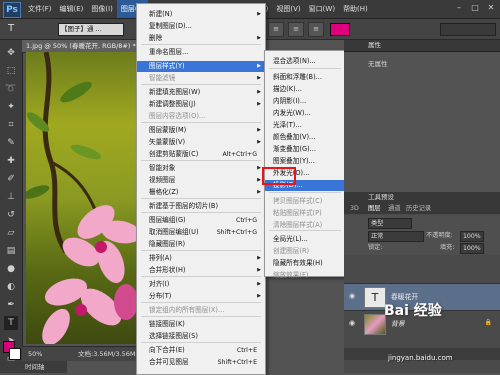 This screenshot has width=500, height=375. I want to click on layer-menu-item: 矢量蒙版(V) ▶, so click(201, 142).